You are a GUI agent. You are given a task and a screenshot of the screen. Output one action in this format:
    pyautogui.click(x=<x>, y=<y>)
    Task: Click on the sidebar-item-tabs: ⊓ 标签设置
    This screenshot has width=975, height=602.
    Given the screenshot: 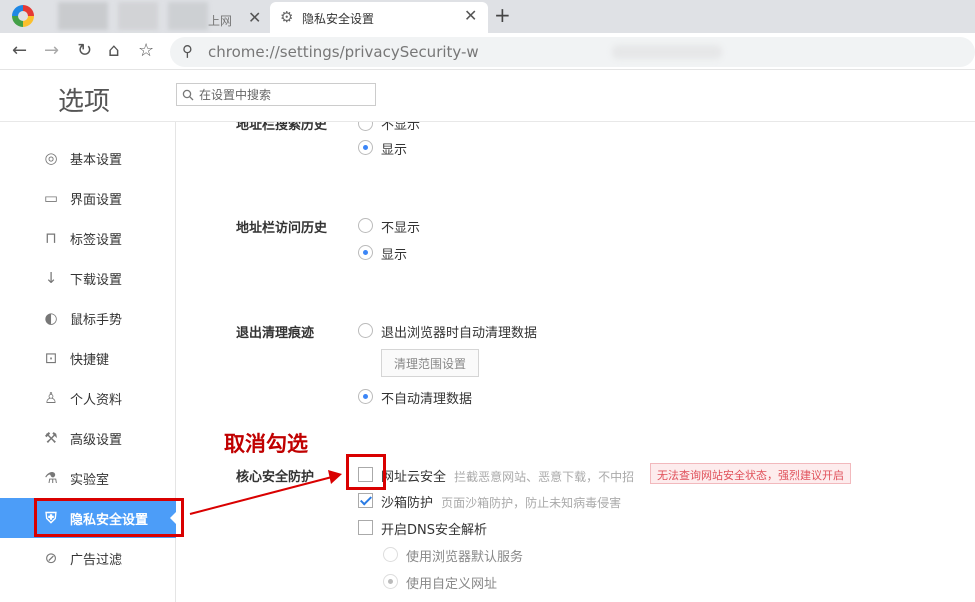 What is the action you would take?
    pyautogui.click(x=88, y=238)
    